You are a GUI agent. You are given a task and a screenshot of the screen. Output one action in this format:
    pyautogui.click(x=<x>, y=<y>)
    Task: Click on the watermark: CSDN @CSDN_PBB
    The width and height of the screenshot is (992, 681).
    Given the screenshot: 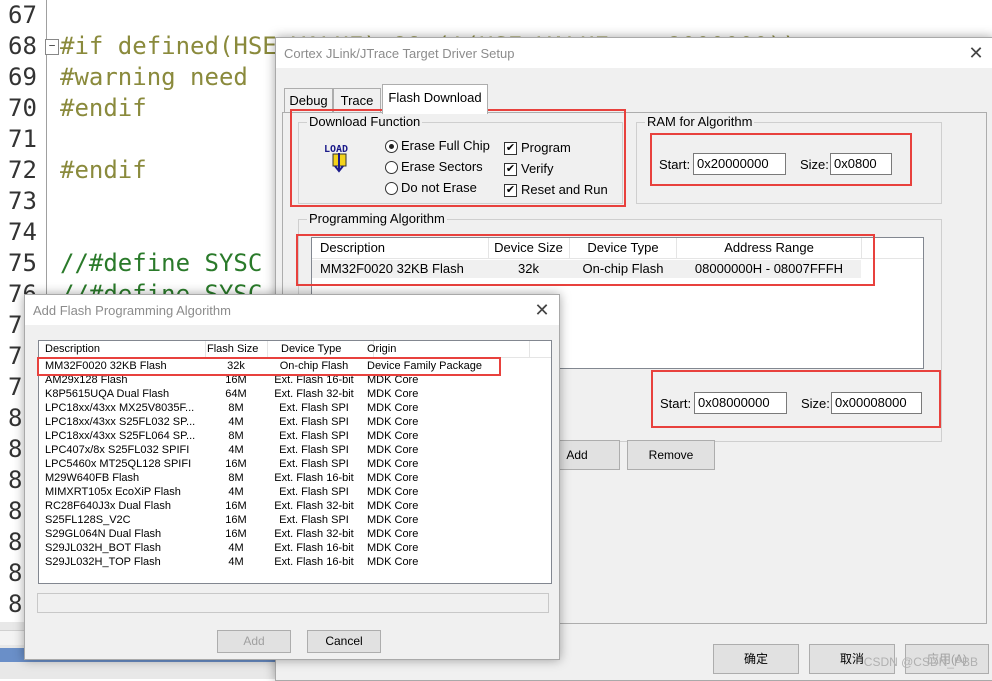 What is the action you would take?
    pyautogui.click(x=920, y=662)
    